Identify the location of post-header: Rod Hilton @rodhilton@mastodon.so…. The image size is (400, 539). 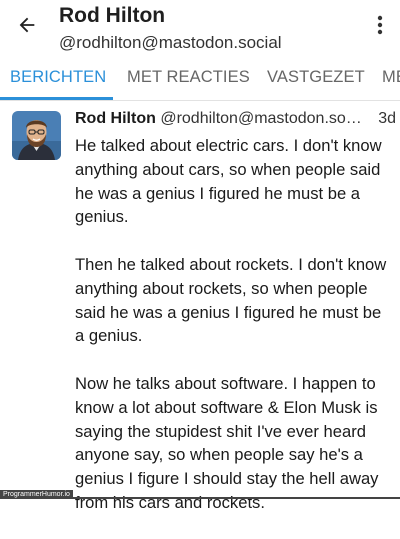
(235, 119).